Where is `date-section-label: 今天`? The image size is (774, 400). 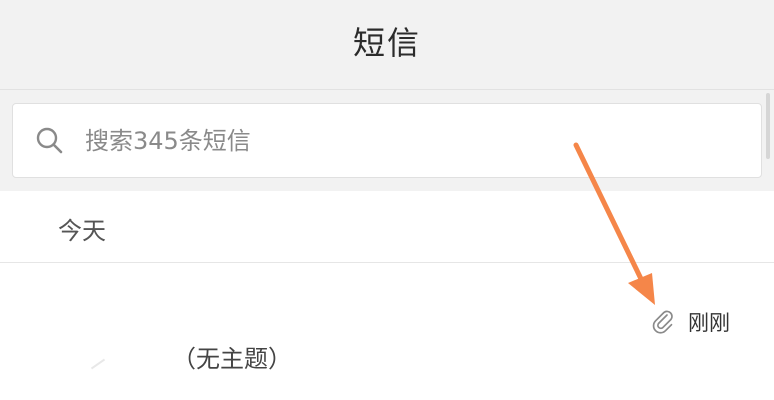 date-section-label: 今天 is located at coordinates (82, 231).